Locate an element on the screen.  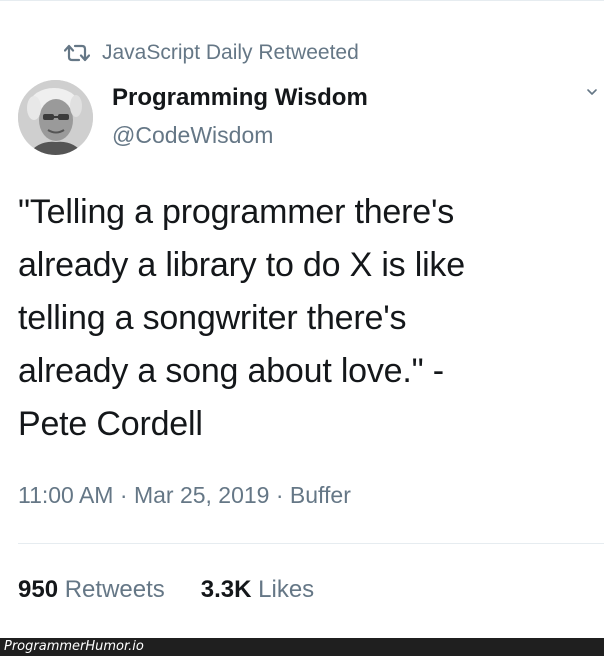
tweet-text-line: Pete Cordell is located at coordinates (110, 424).